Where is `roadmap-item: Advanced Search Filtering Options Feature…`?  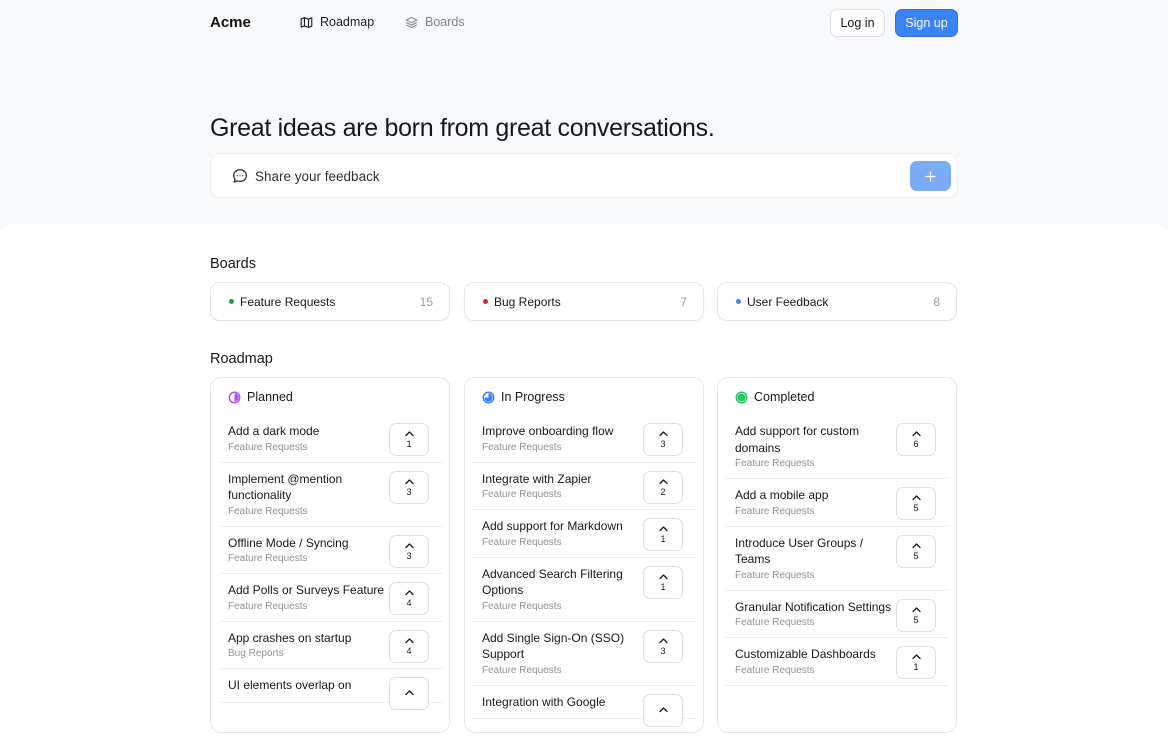
roadmap-item: Advanced Search Filtering Options Feature… is located at coordinates (584, 590).